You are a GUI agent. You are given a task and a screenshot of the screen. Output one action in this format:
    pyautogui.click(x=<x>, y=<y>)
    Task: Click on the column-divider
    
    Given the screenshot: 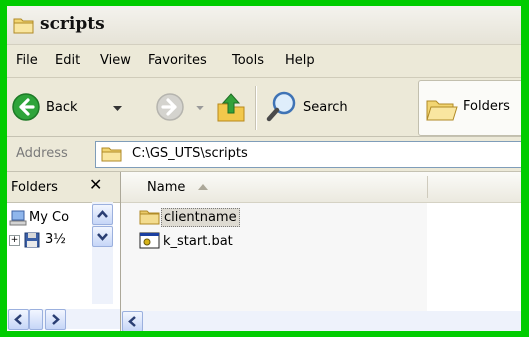 What is the action you would take?
    pyautogui.click(x=427, y=187)
    